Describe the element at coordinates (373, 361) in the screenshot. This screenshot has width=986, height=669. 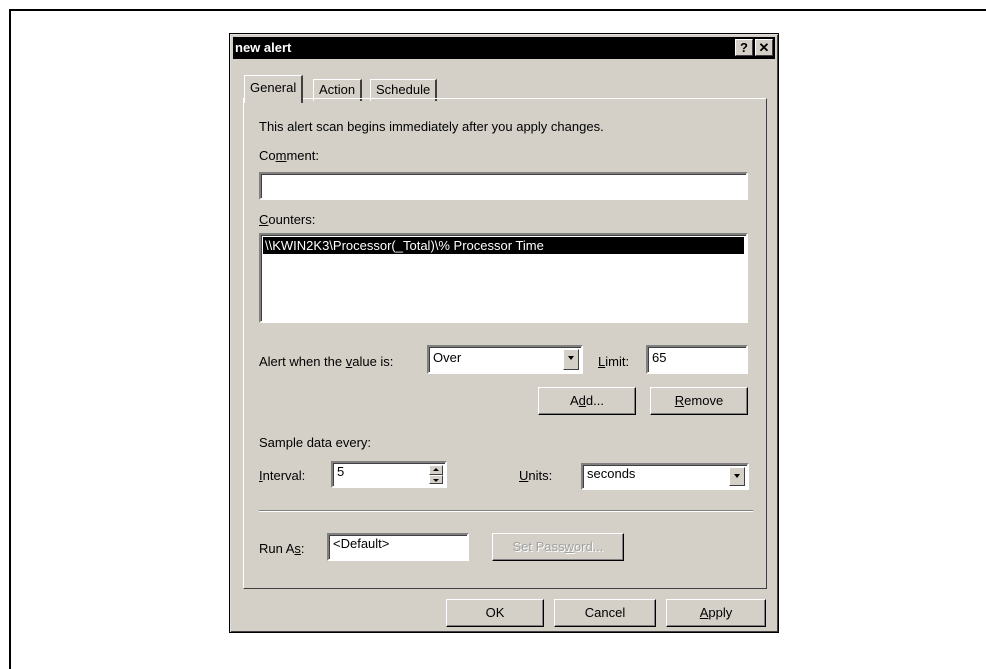
I see `alert-label-post: alue is:` at that location.